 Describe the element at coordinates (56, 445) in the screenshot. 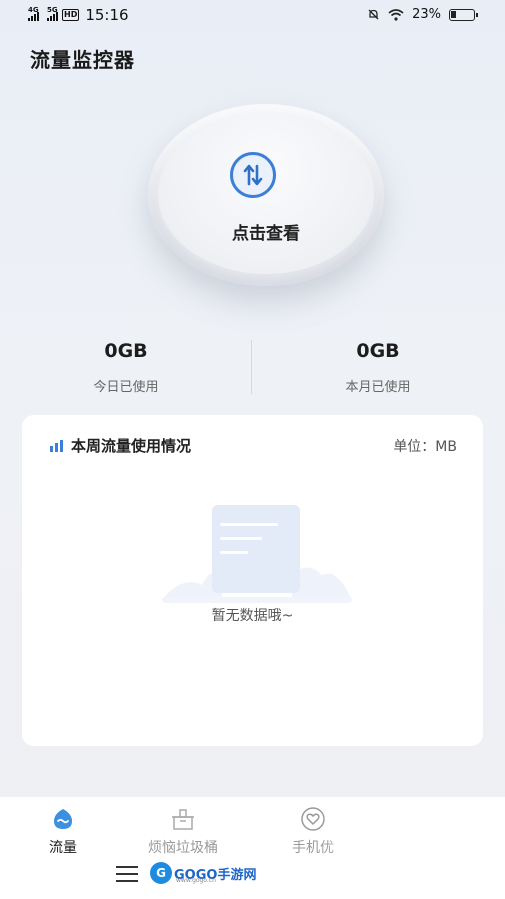

I see `bar-chart-icon` at that location.